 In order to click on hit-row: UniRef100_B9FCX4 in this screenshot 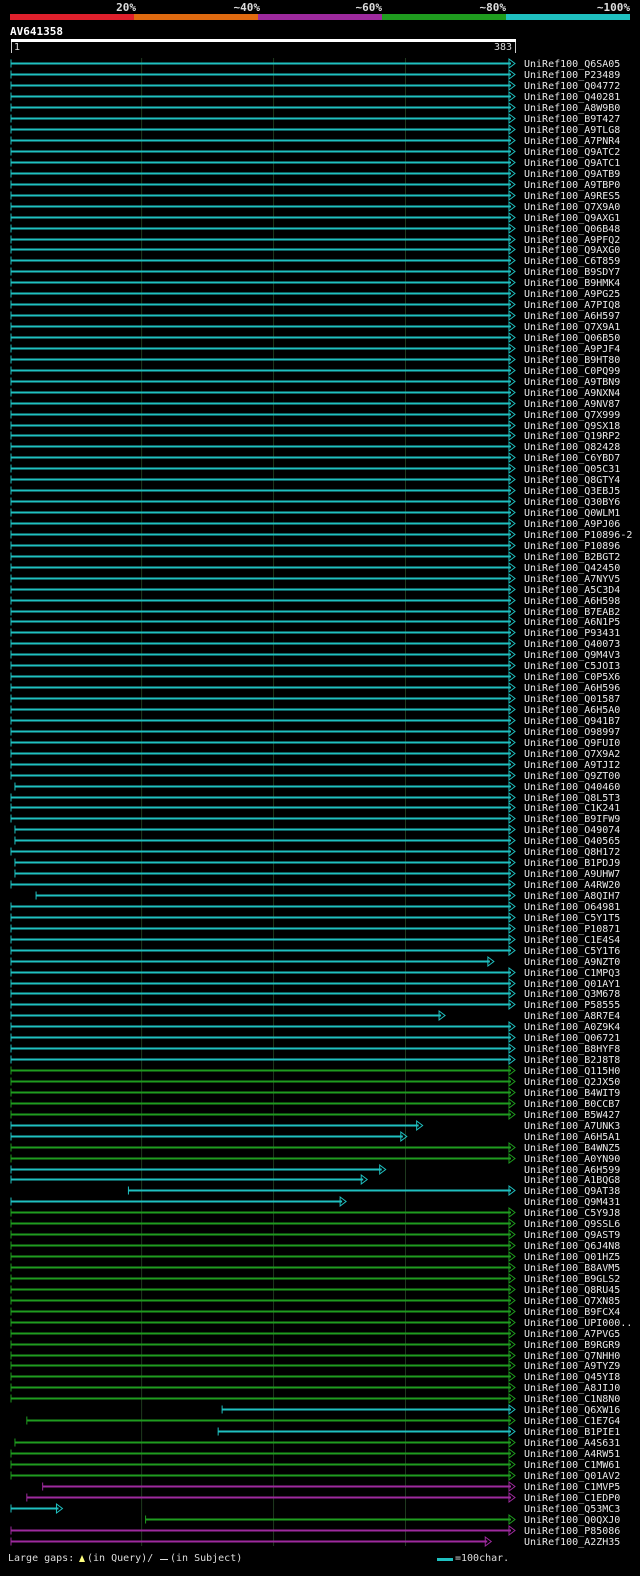, I will do `click(315, 1312)`.